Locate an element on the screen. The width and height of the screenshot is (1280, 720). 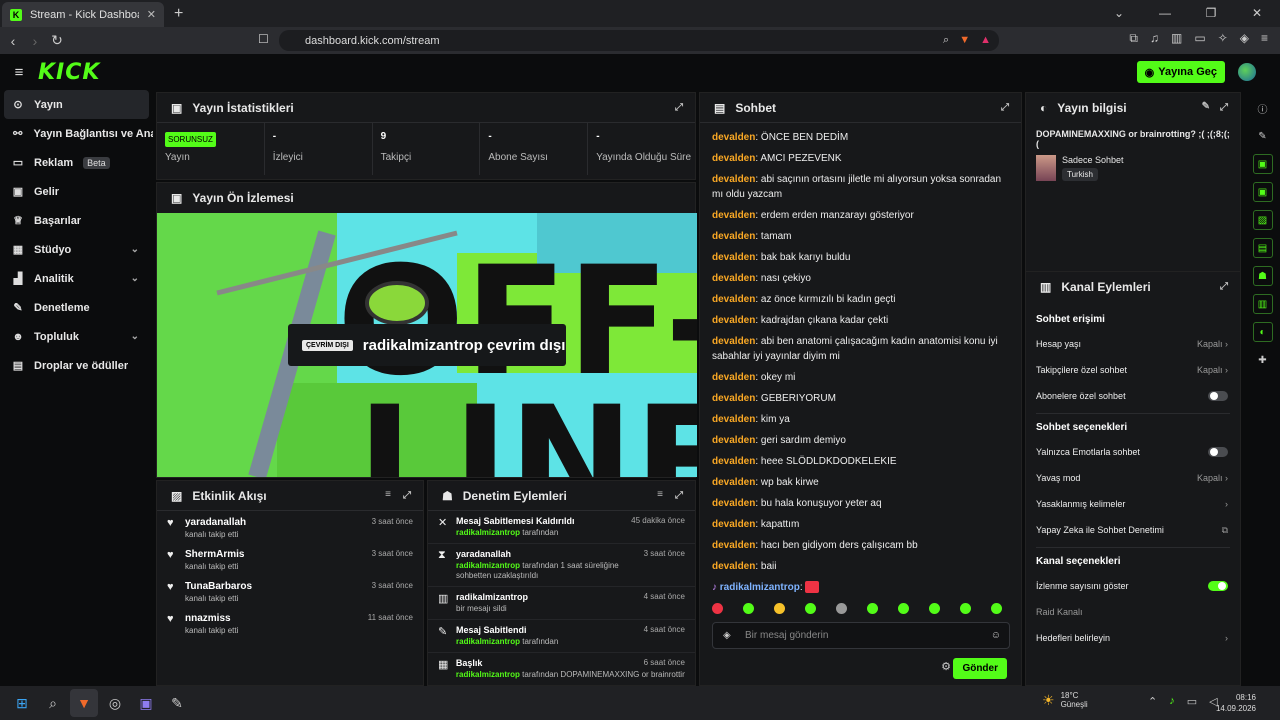
close-window-button: ✕ is located at coordinates (1257, 13).